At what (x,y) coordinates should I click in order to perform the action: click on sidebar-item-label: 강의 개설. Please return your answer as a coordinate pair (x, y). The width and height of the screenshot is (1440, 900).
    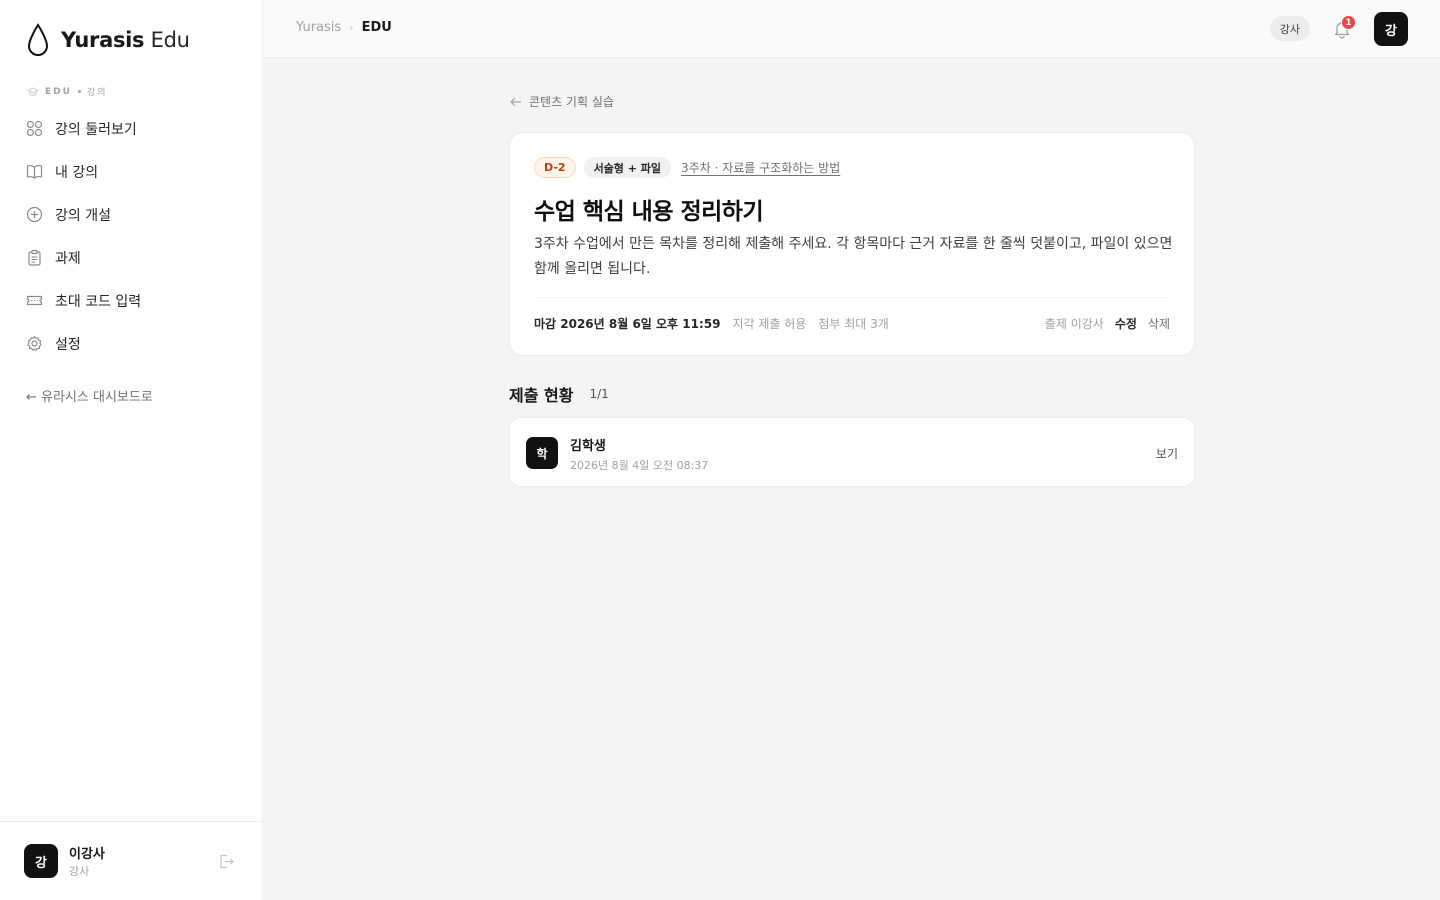
    Looking at the image, I should click on (83, 215).